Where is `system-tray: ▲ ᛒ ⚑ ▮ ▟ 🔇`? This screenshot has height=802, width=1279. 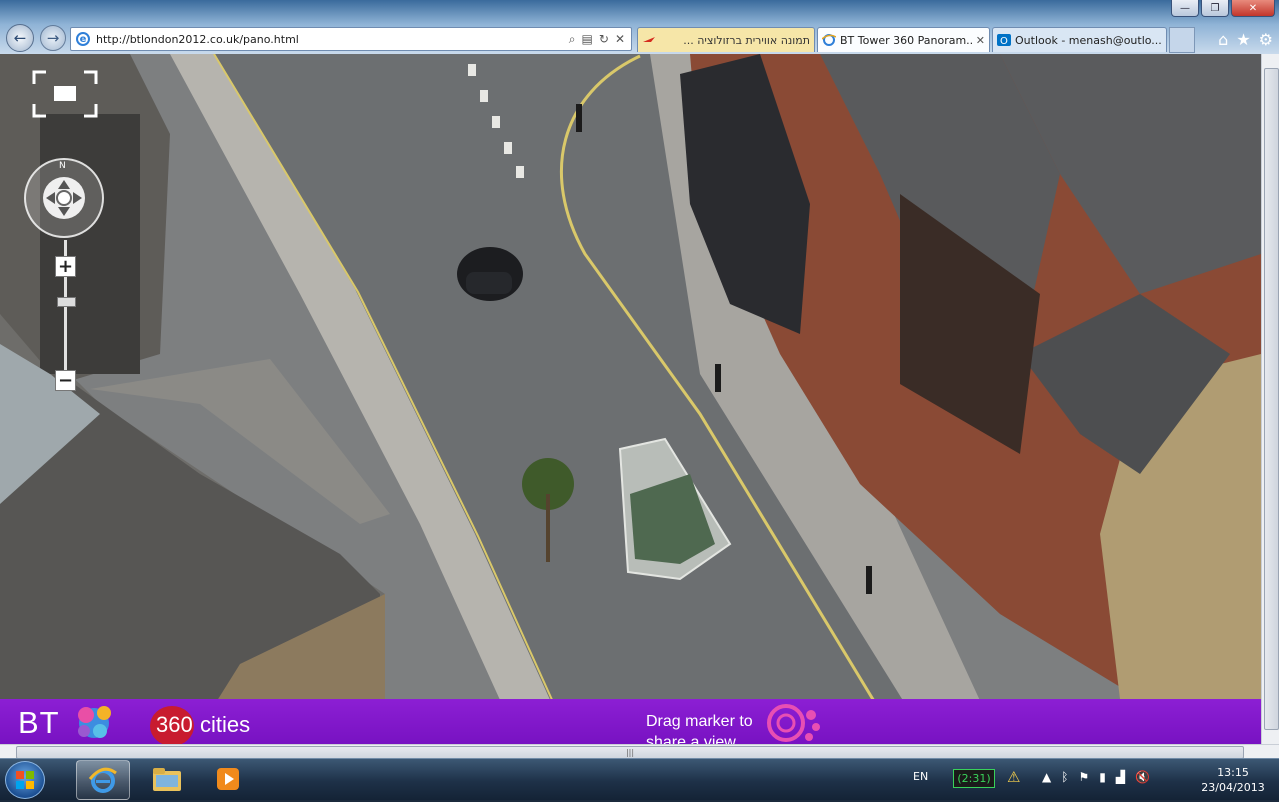
system-tray: ▲ ᛒ ⚑ ▮ ▟ 🔇 is located at coordinates (1096, 777).